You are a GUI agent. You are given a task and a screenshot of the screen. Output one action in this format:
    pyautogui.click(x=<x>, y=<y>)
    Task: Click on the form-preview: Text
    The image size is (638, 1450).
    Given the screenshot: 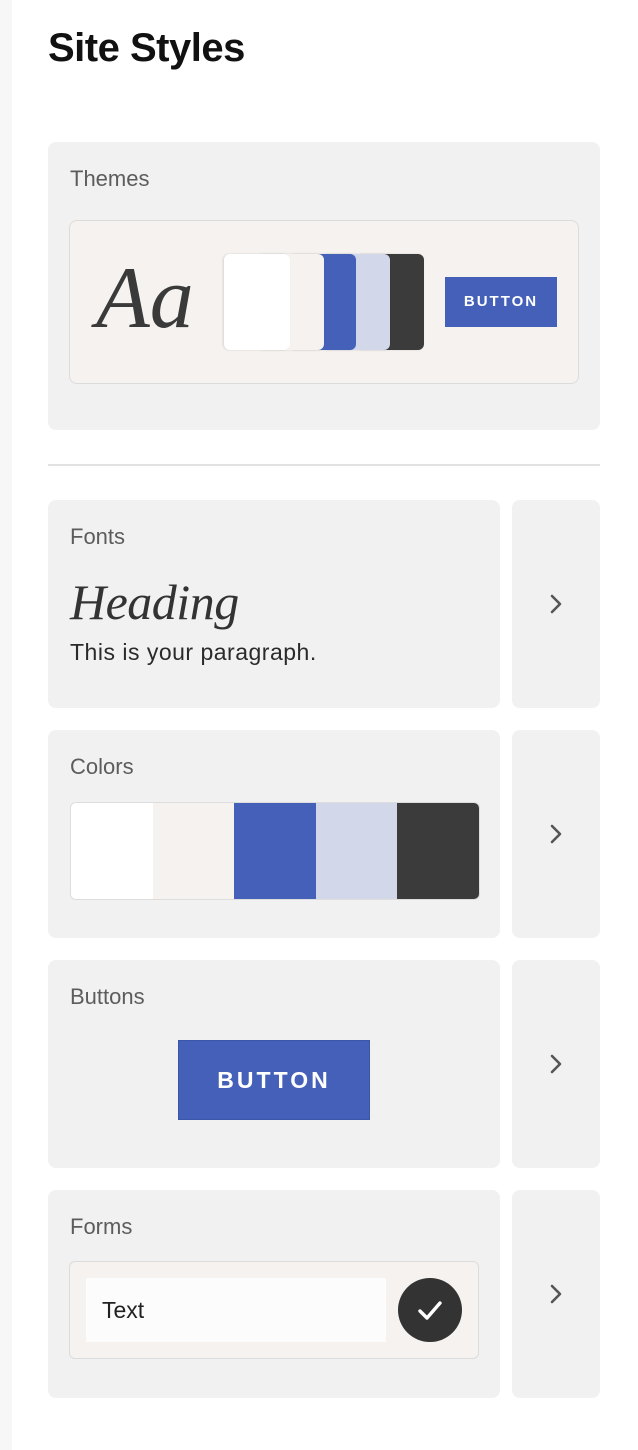 What is the action you would take?
    pyautogui.click(x=274, y=1310)
    